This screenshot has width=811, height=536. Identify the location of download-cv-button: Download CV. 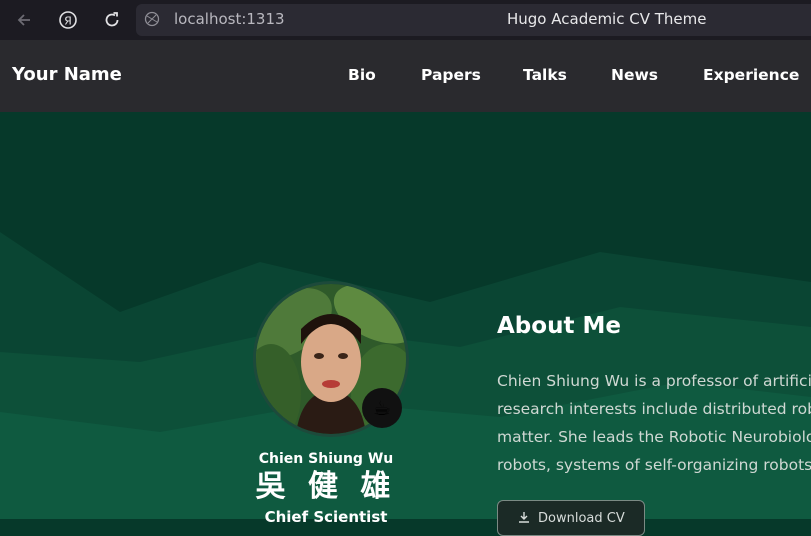
(571, 518).